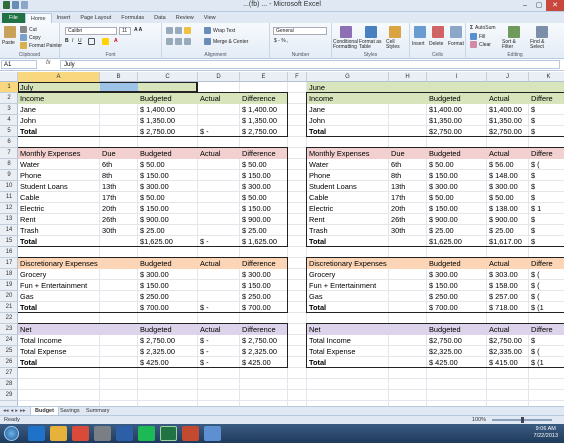 Image resolution: width=564 pixels, height=443 pixels. Describe the element at coordinates (264, 153) in the screenshot. I see `col-difference: Difference` at that location.